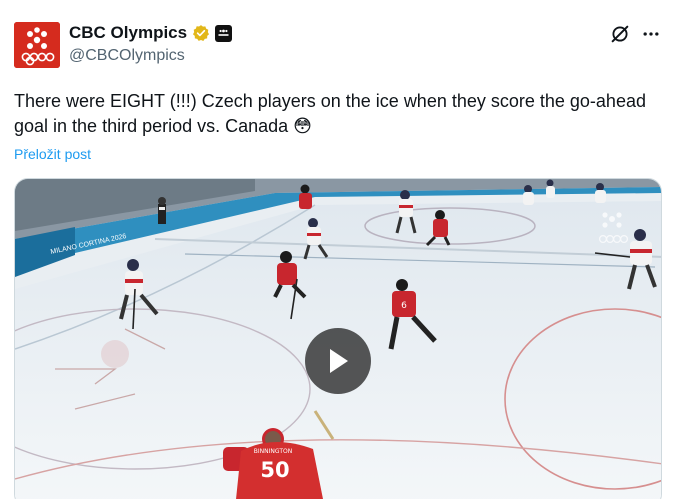  Describe the element at coordinates (612, 231) in the screenshot. I see `cbc-watermark-icon` at that location.